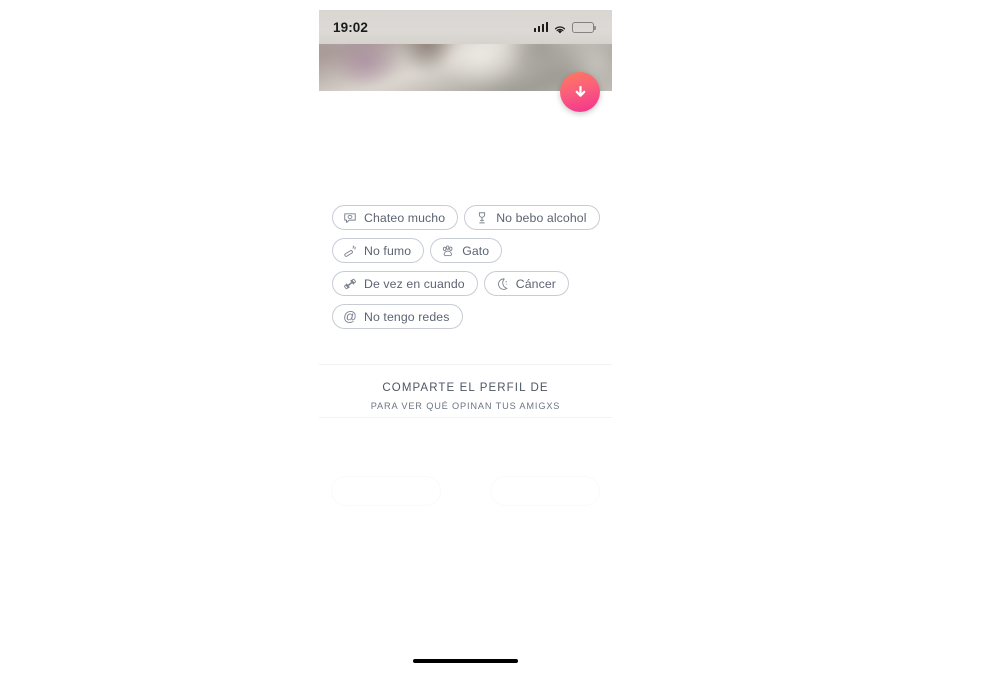 This screenshot has width=1000, height=700. What do you see at coordinates (405, 217) in the screenshot?
I see `tag-label: Chateo mucho` at bounding box center [405, 217].